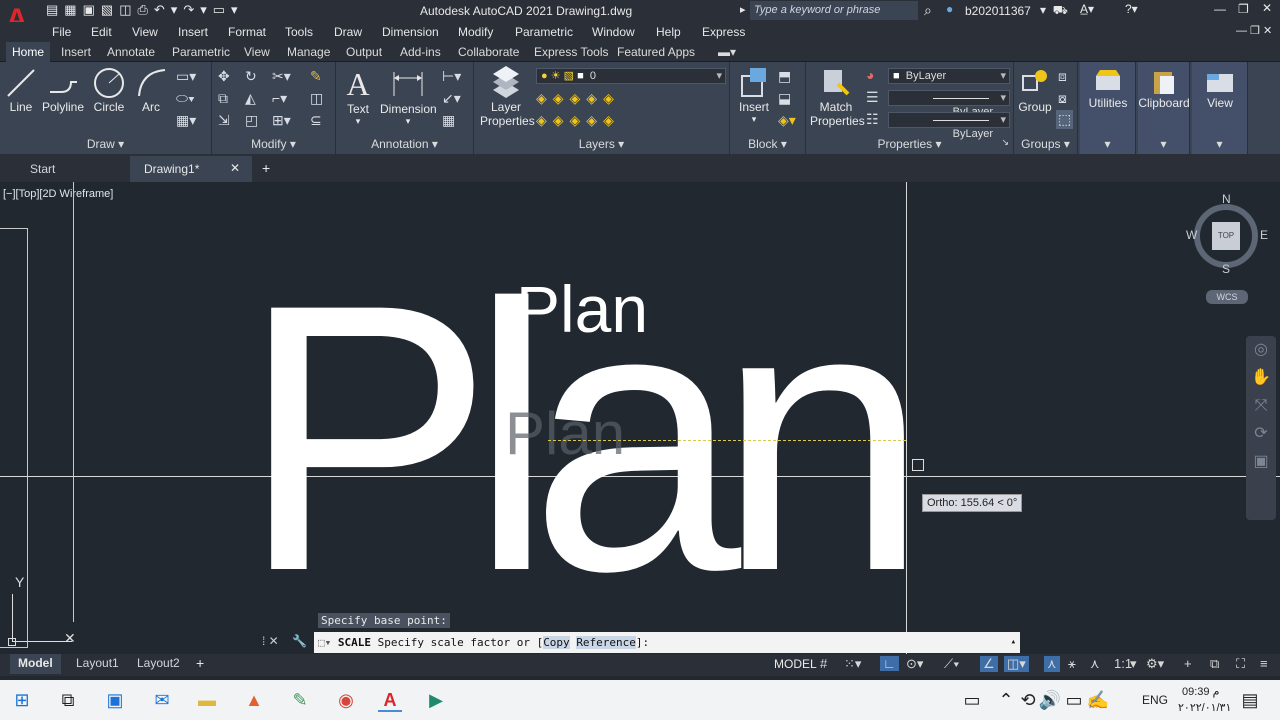  What do you see at coordinates (1155, 700) in the screenshot?
I see `language-indicator: ENG` at bounding box center [1155, 700].